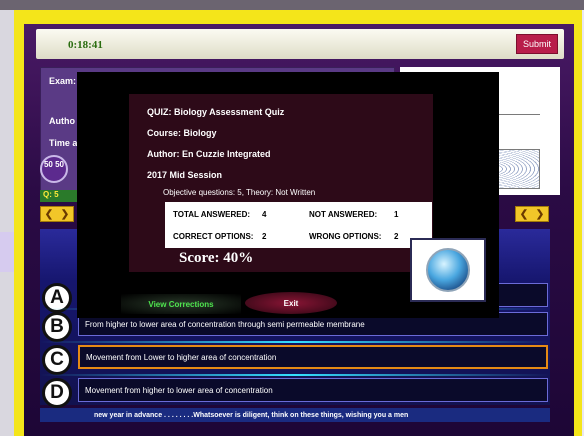 This screenshot has height=436, width=584. What do you see at coordinates (216, 258) in the screenshot?
I see `score-display: Score: 40%` at bounding box center [216, 258].